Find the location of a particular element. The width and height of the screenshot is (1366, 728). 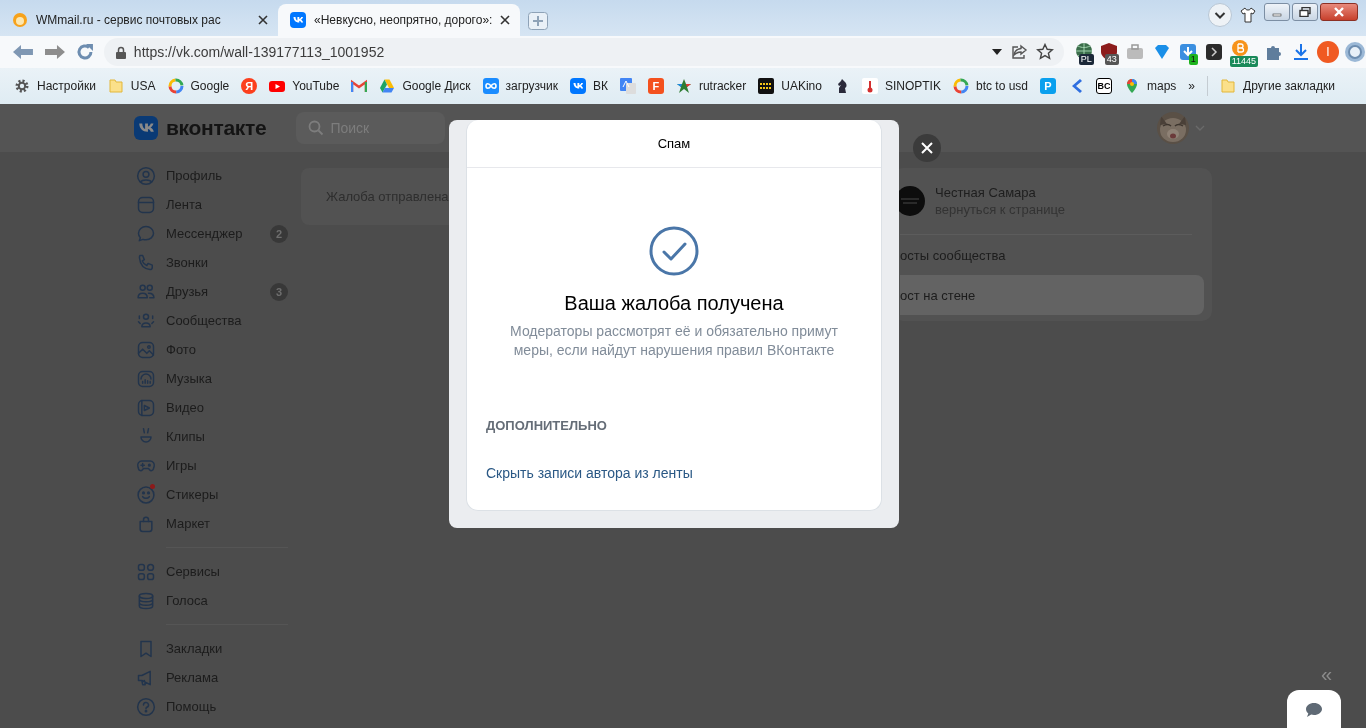

film-icon is located at coordinates (766, 86).